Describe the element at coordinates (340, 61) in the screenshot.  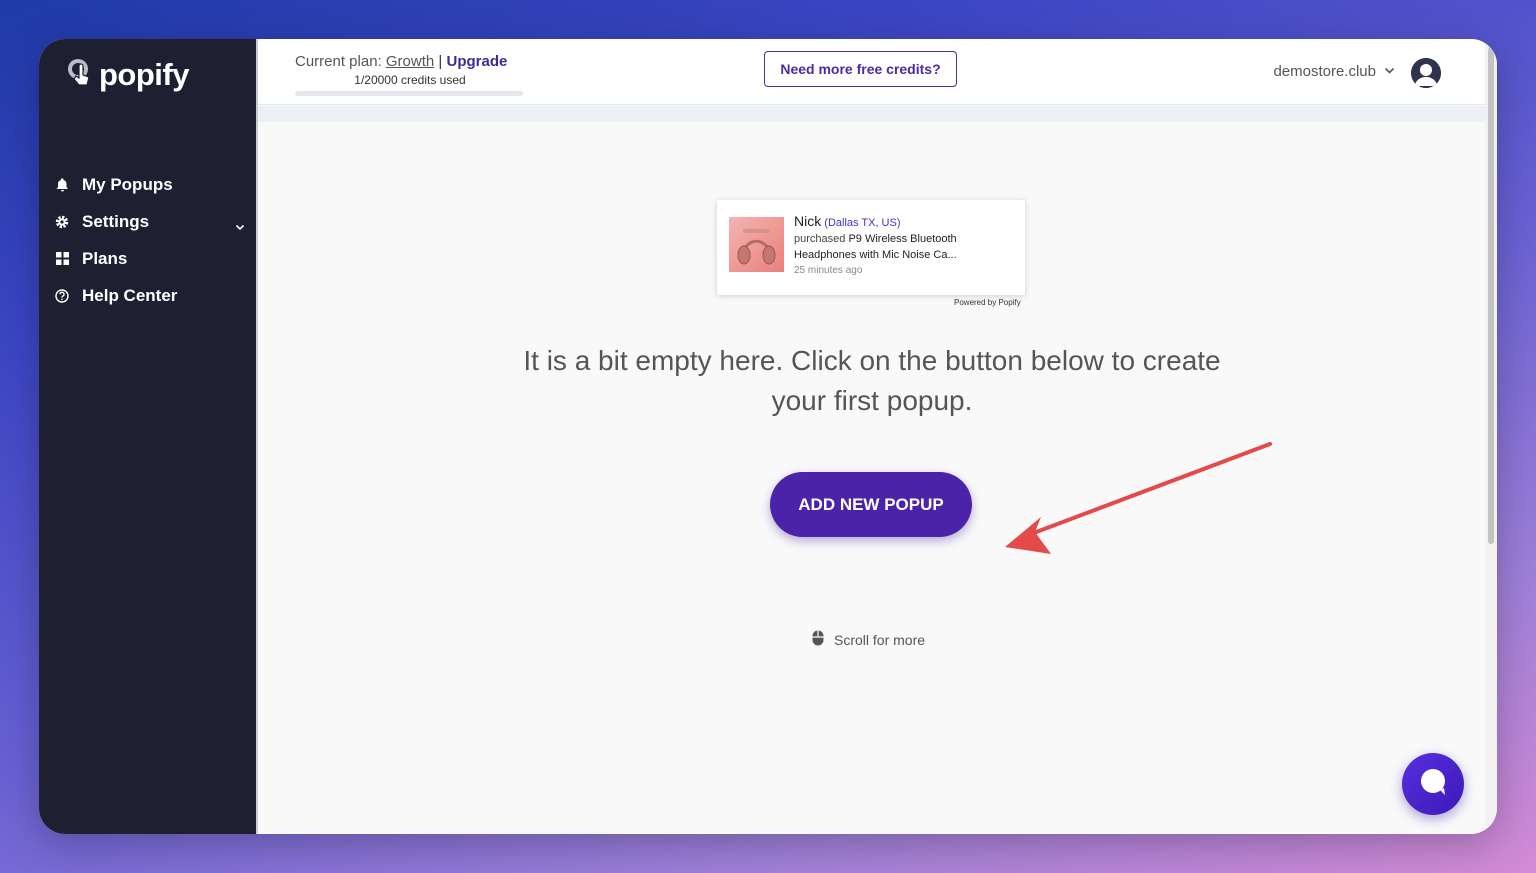
I see `plan-prefix: Current plan:` at that location.